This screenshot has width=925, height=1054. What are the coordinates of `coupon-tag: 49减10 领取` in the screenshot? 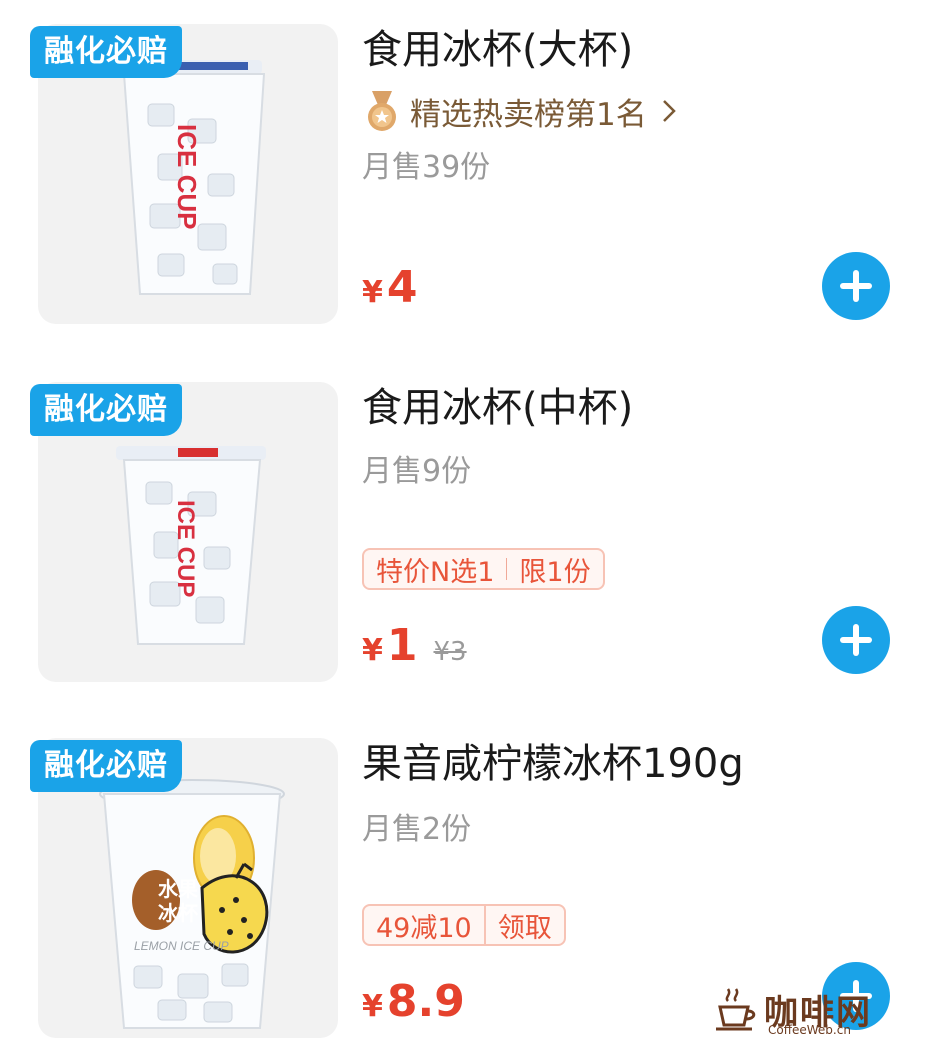 It's located at (464, 925).